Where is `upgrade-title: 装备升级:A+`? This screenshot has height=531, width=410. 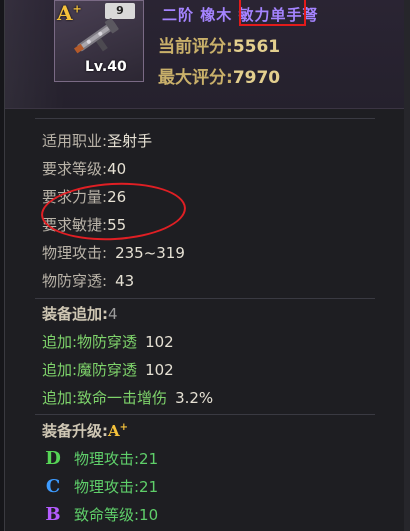 upgrade-title: 装备升级:A+ is located at coordinates (85, 431).